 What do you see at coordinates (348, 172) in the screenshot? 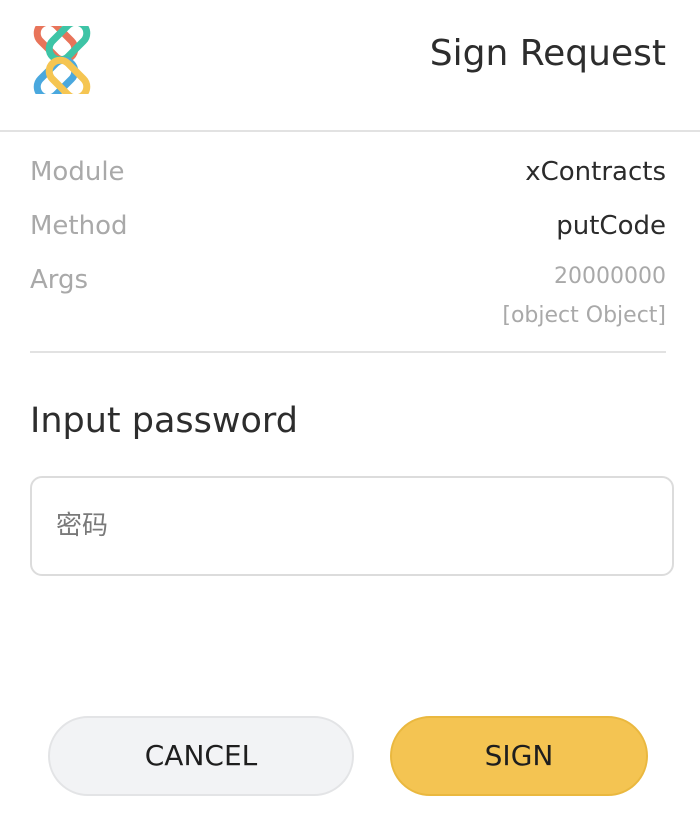
I see `detail-row-module: Module xContracts` at bounding box center [348, 172].